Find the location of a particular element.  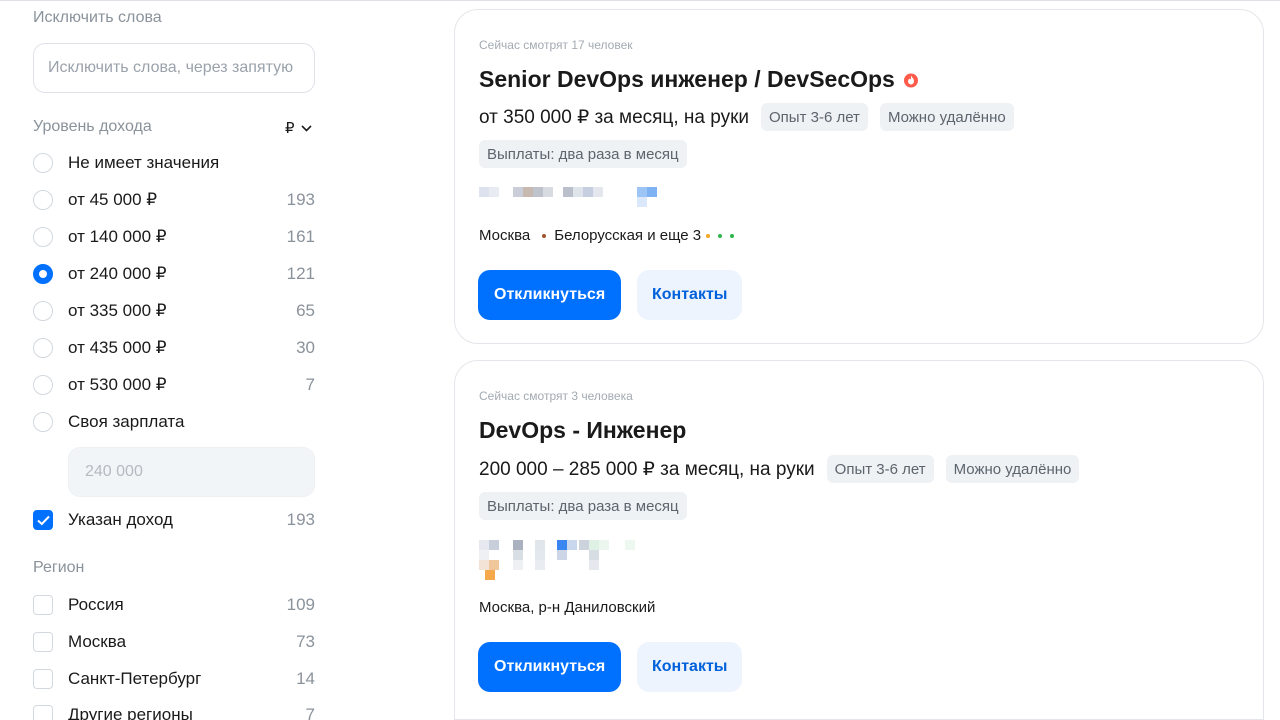

income-option-label: от 45 000 ₽ is located at coordinates (113, 199).